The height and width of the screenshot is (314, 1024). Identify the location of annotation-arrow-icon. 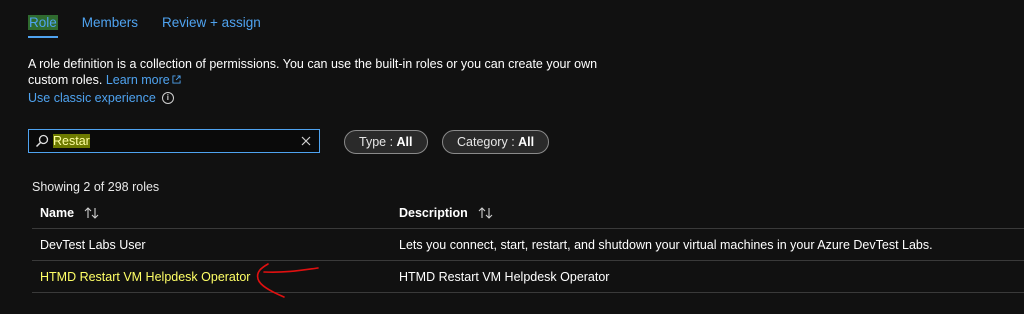
(287, 280).